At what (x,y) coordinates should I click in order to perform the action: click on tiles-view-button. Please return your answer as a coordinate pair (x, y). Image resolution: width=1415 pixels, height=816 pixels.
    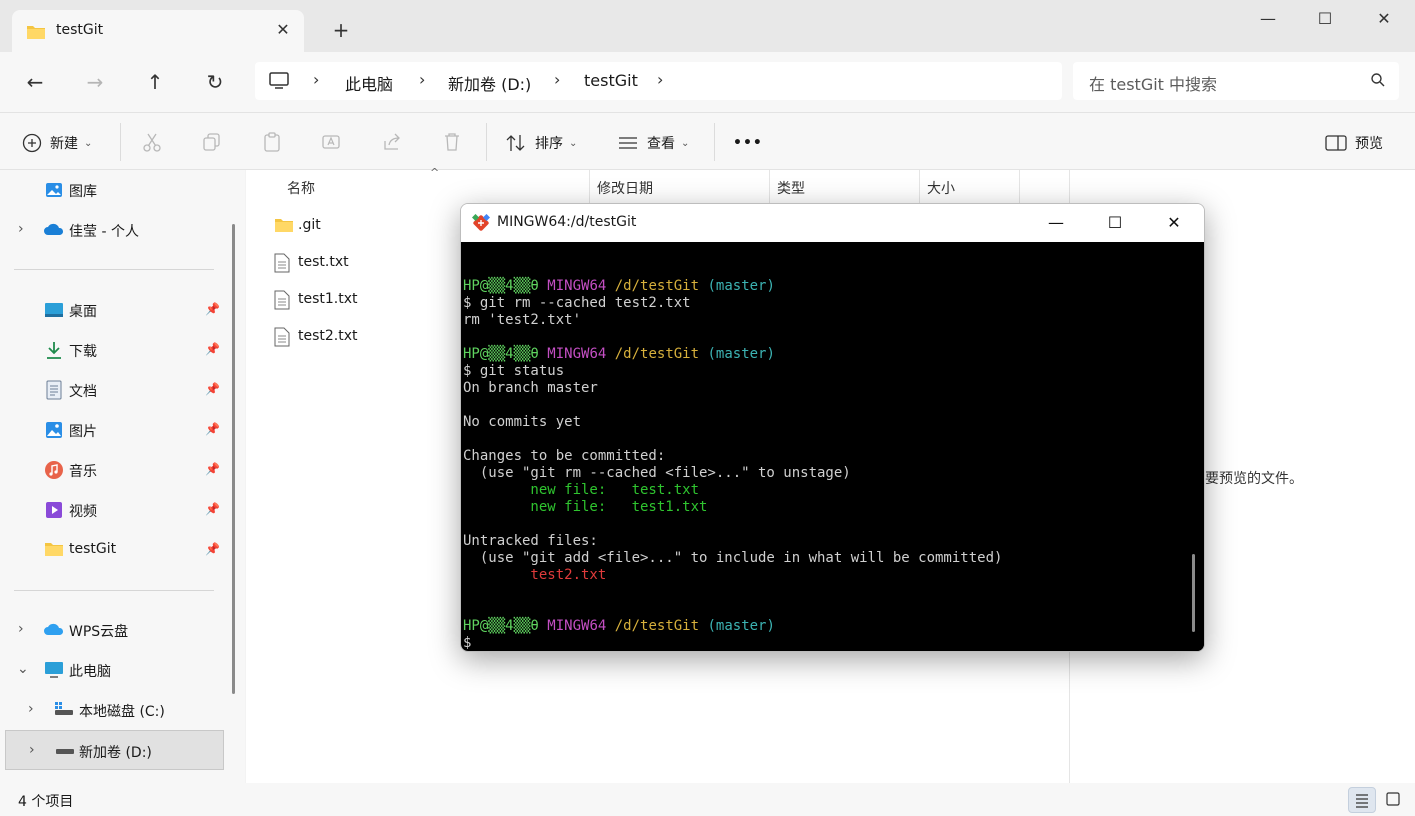
    Looking at the image, I should click on (1394, 800).